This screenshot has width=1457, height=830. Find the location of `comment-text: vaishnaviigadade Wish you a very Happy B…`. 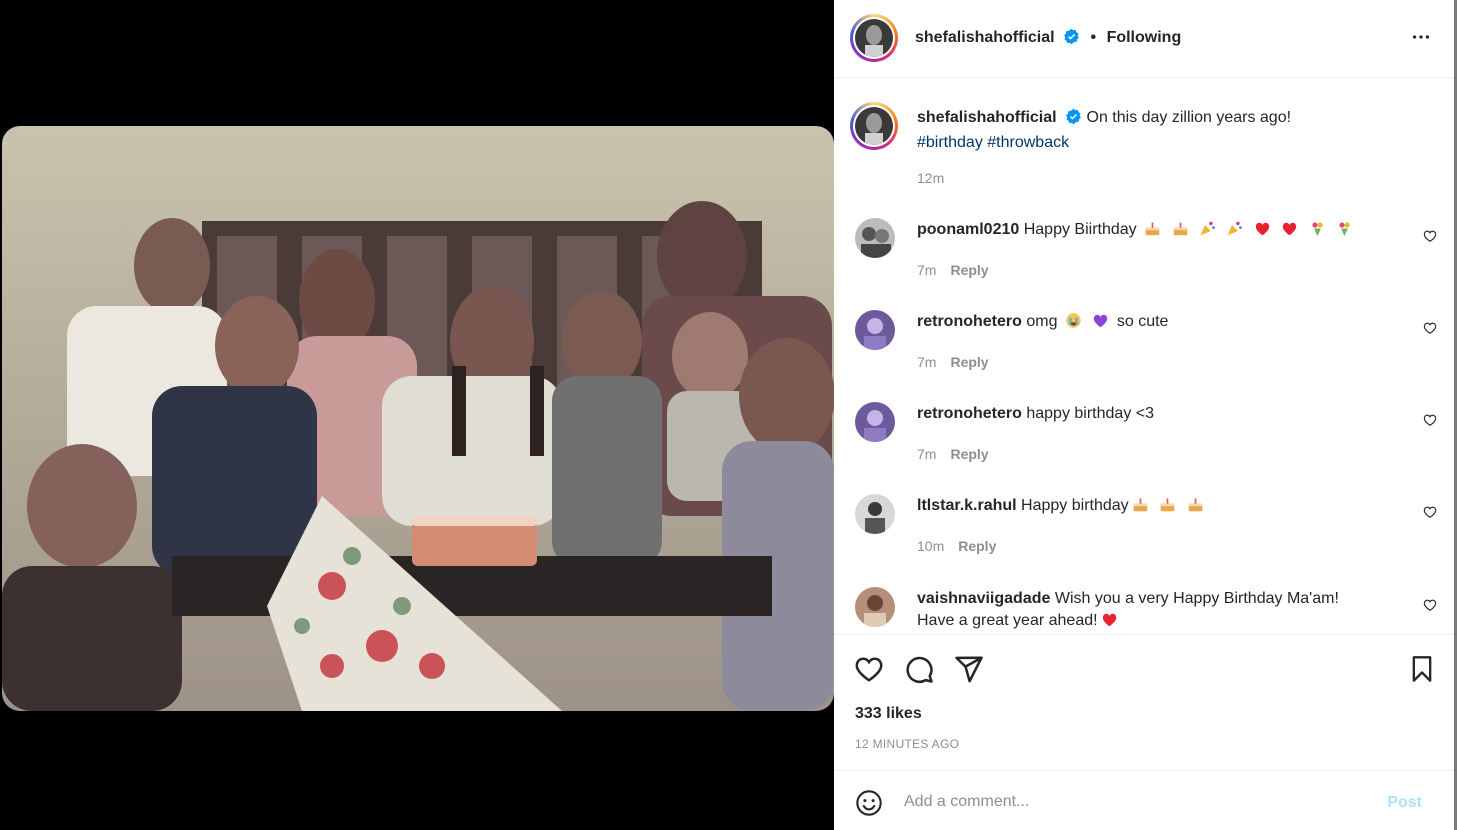

comment-text: vaishnaviigadade Wish you a very Happy B… is located at coordinates (1152, 610).